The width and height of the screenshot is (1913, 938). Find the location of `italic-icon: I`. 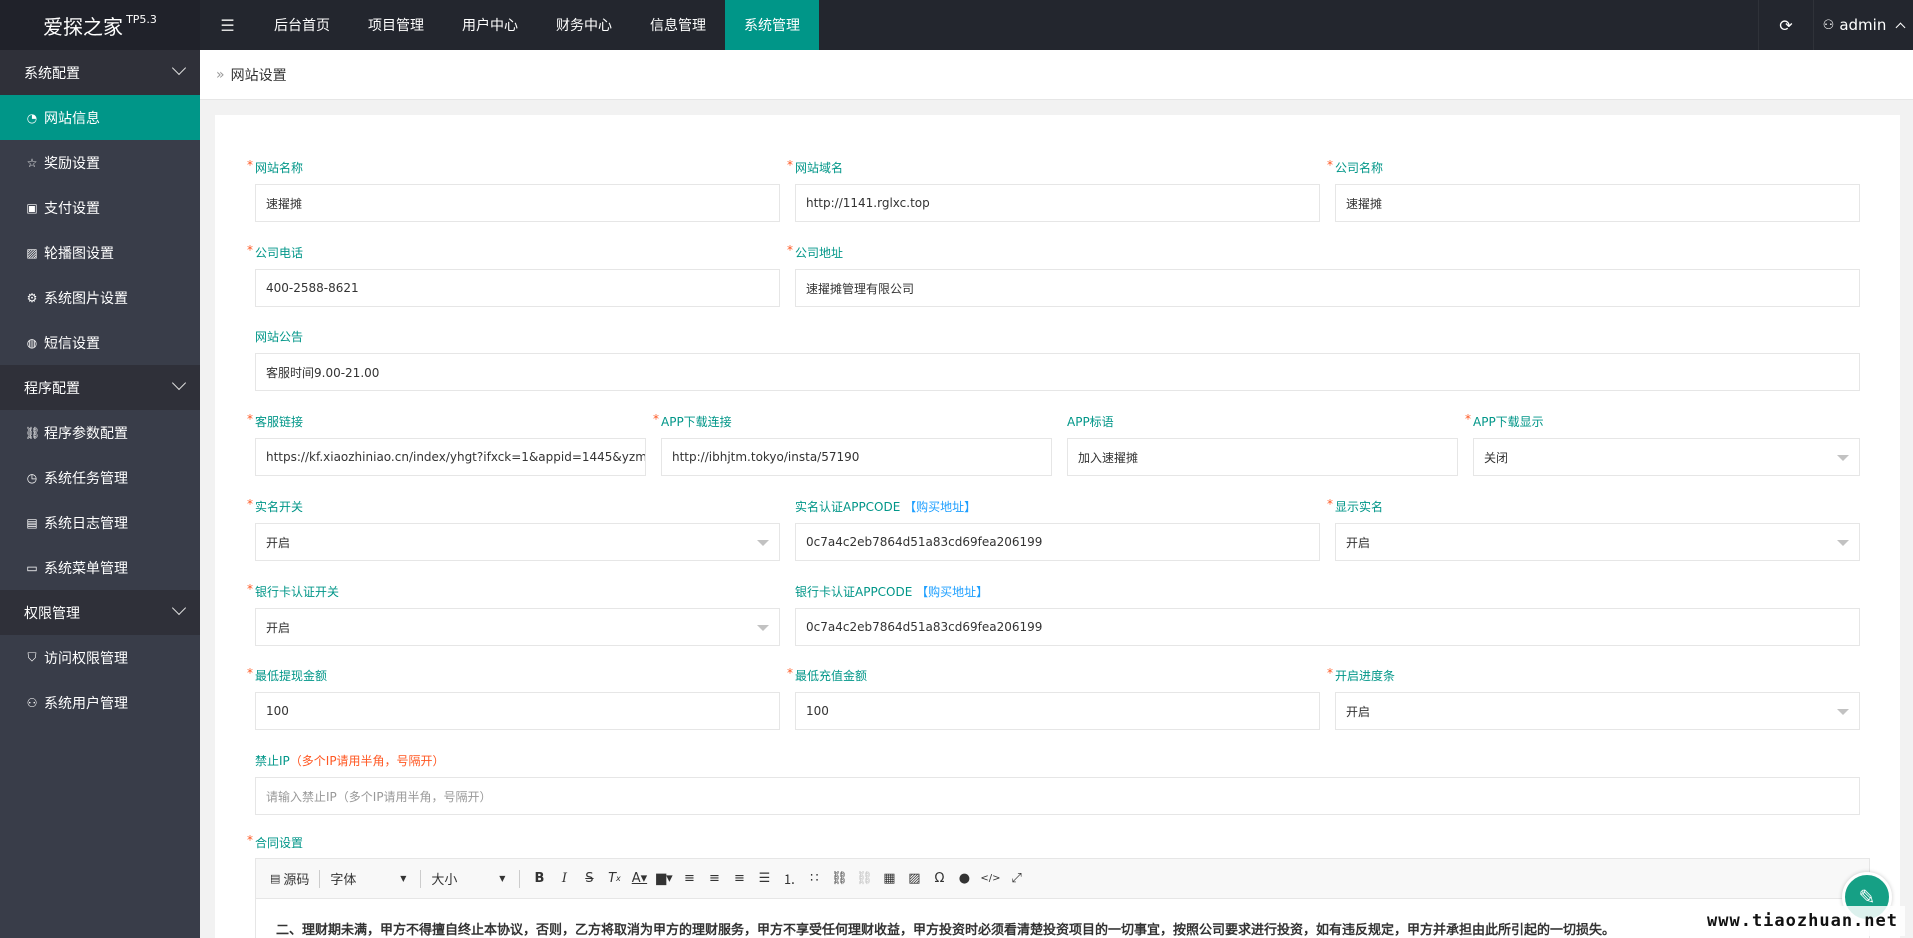

italic-icon: I is located at coordinates (564, 879).